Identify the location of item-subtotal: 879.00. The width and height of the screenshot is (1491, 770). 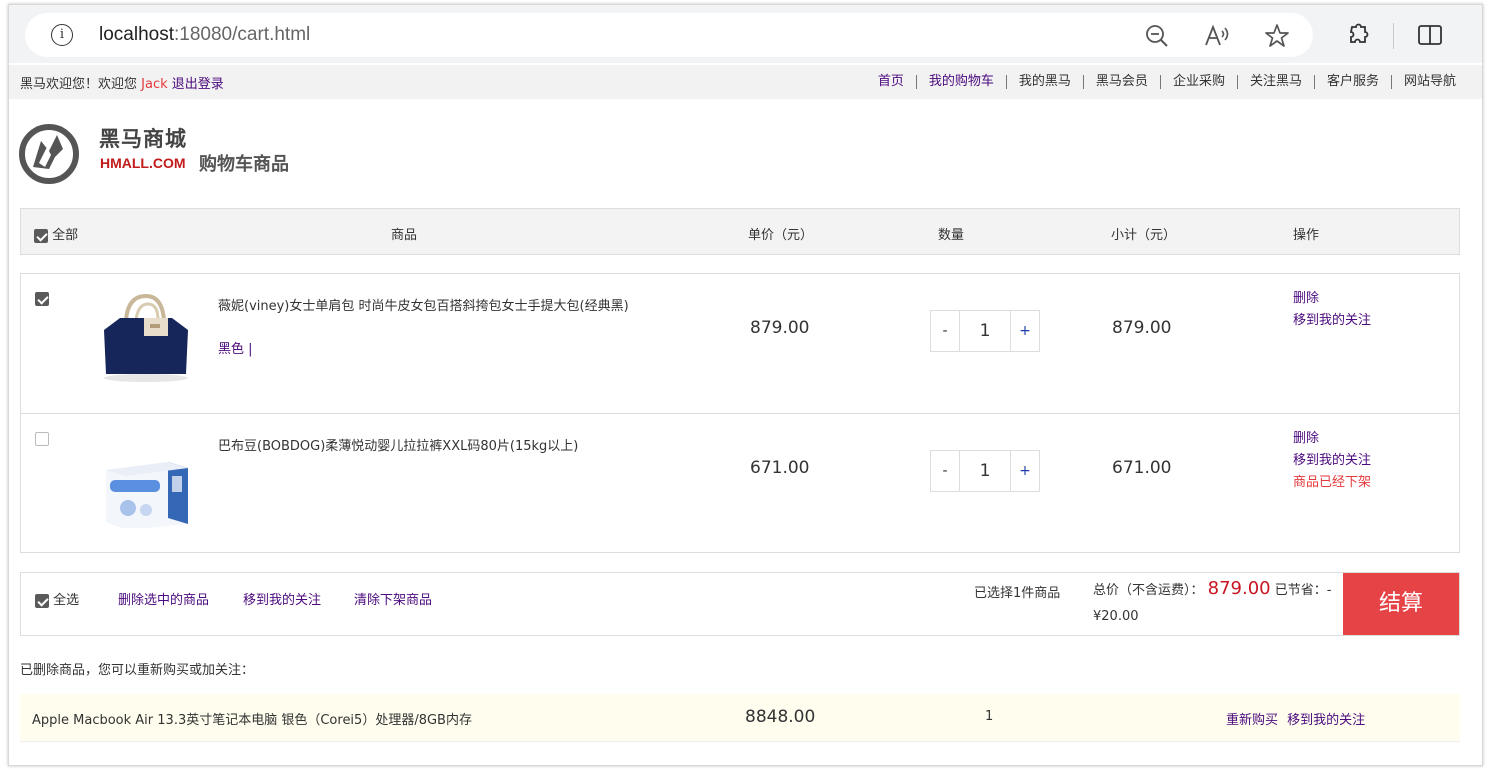
(1142, 328).